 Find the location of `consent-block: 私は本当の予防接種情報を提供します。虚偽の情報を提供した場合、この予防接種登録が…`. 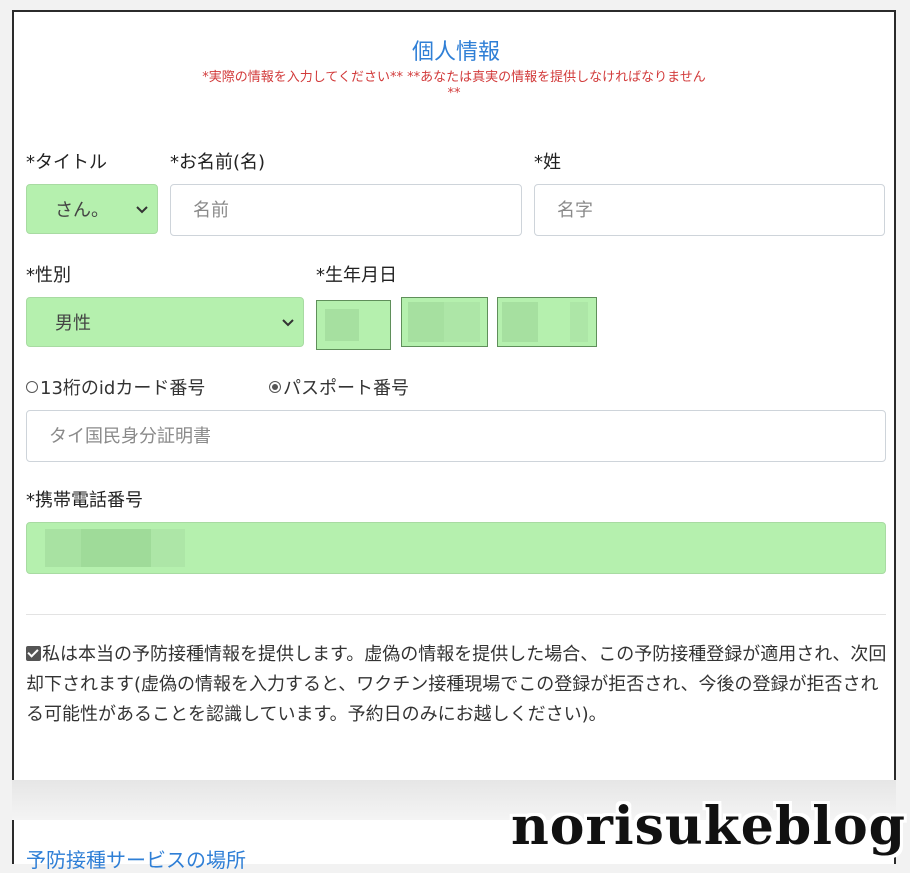

consent-block: 私は本当の予防接種情報を提供します。虚偽の情報を提供した場合、この予防接種登録が… is located at coordinates (457, 685).